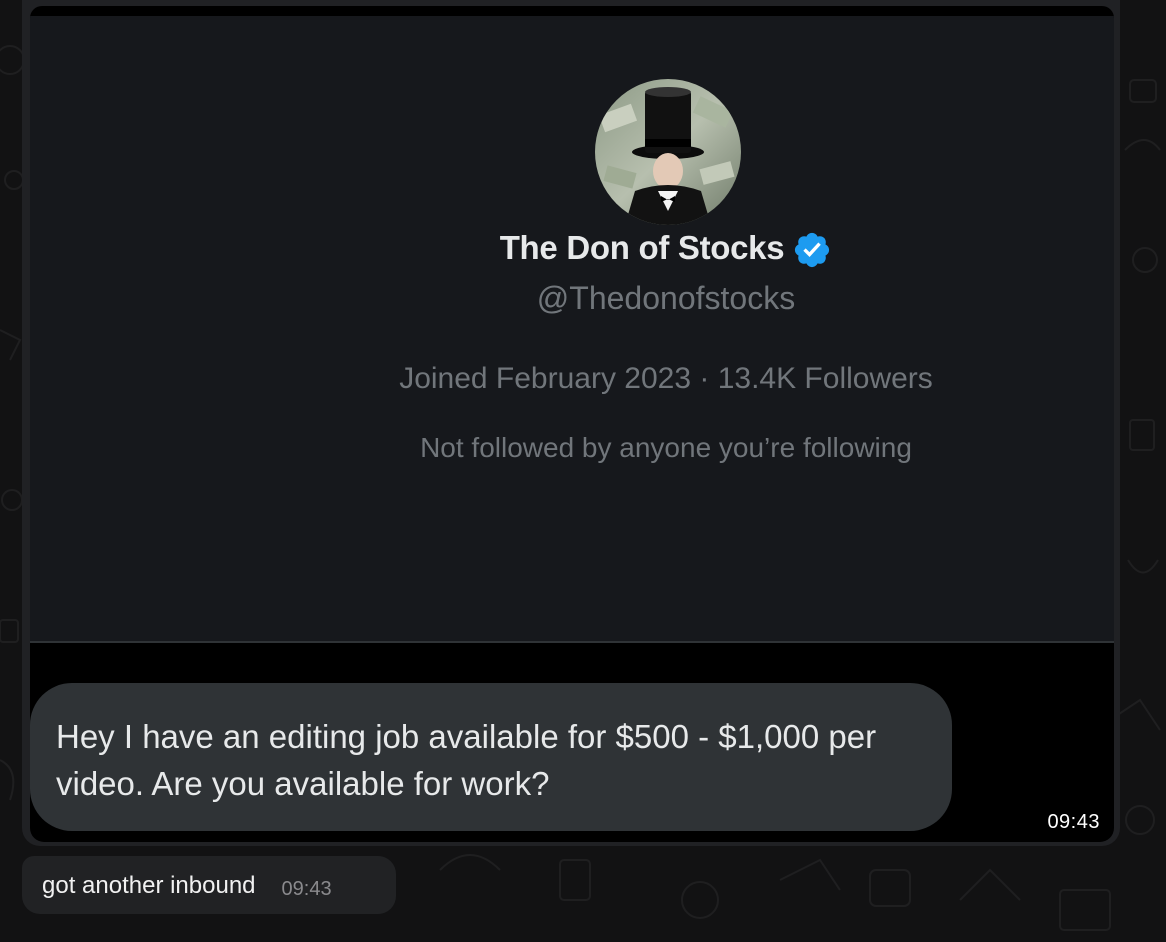 The image size is (1166, 942). What do you see at coordinates (812, 250) in the screenshot?
I see `verified-badge-icon` at bounding box center [812, 250].